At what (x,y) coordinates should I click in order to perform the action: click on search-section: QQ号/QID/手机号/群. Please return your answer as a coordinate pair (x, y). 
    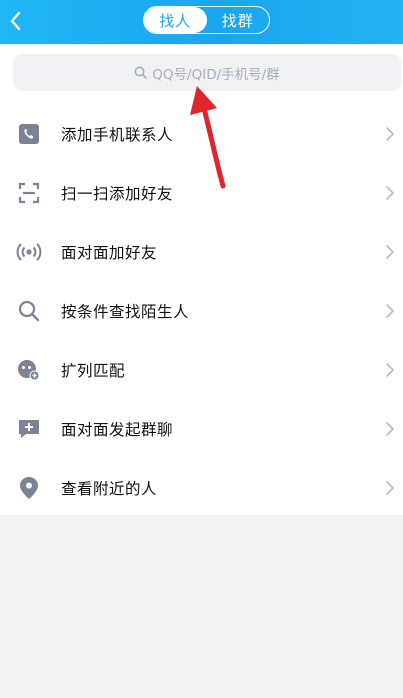
    Looking at the image, I should click on (201, 73).